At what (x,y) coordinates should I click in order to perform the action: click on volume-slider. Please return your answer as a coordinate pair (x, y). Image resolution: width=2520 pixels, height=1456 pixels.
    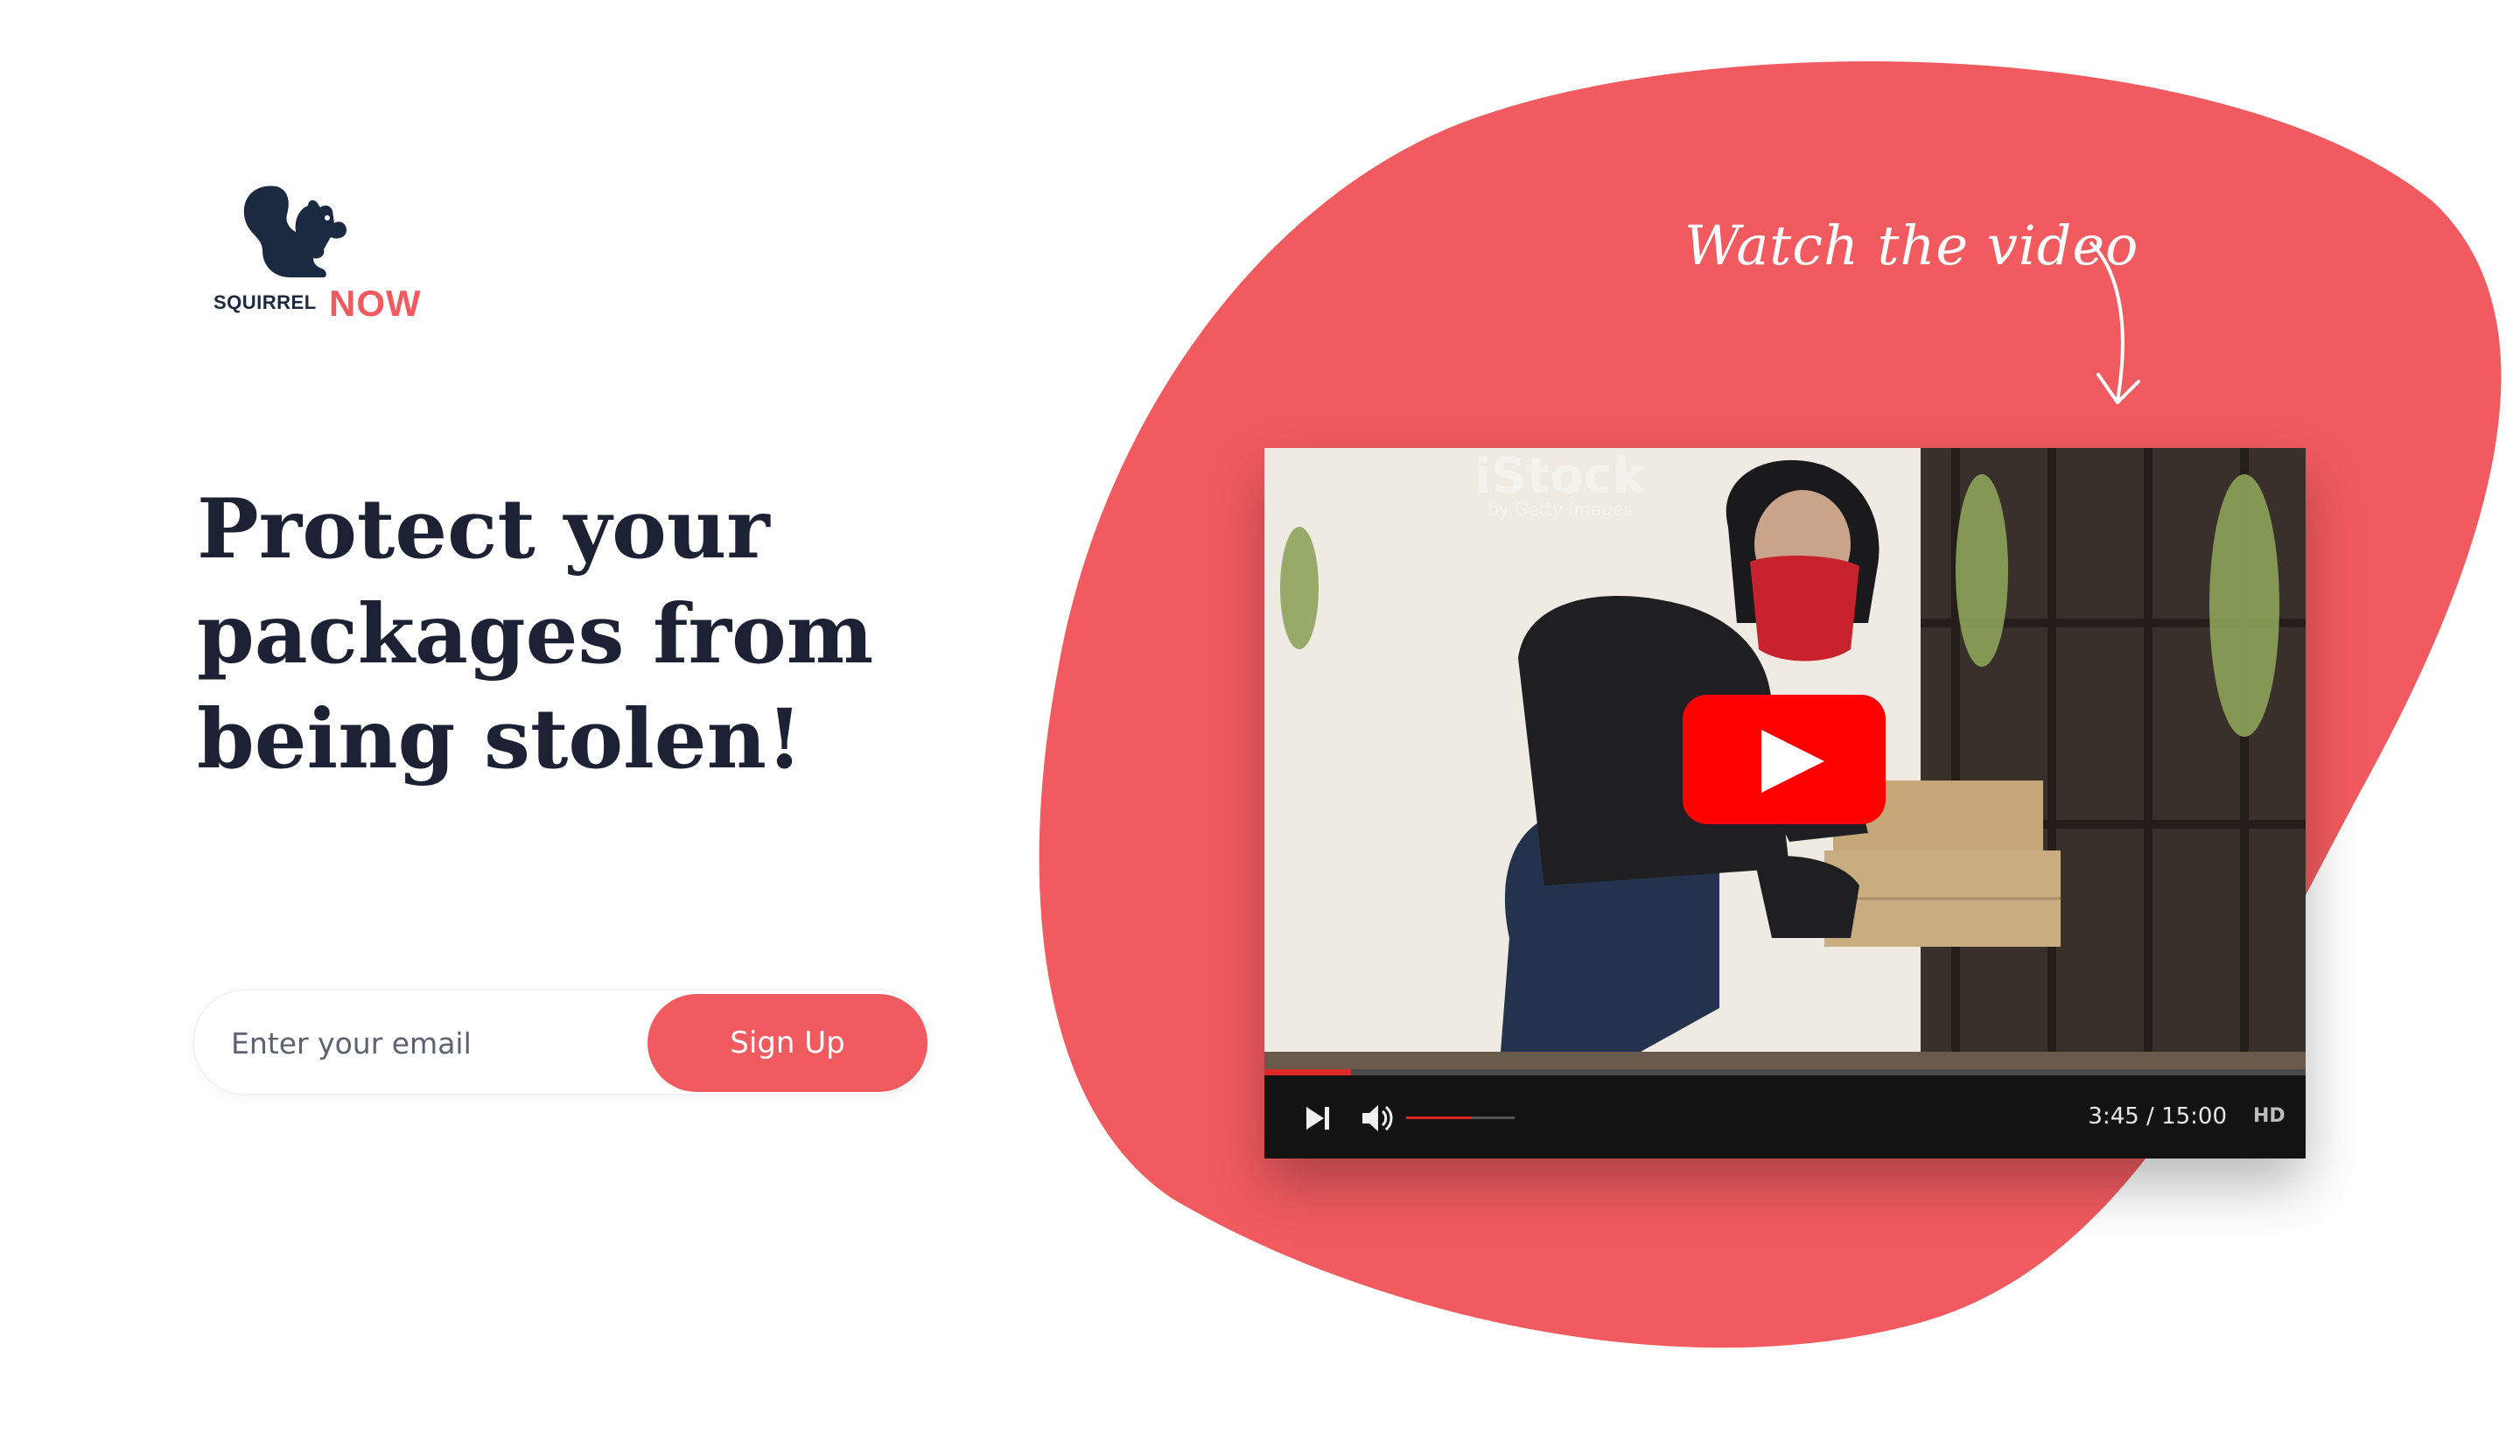
    Looking at the image, I should click on (1460, 1117).